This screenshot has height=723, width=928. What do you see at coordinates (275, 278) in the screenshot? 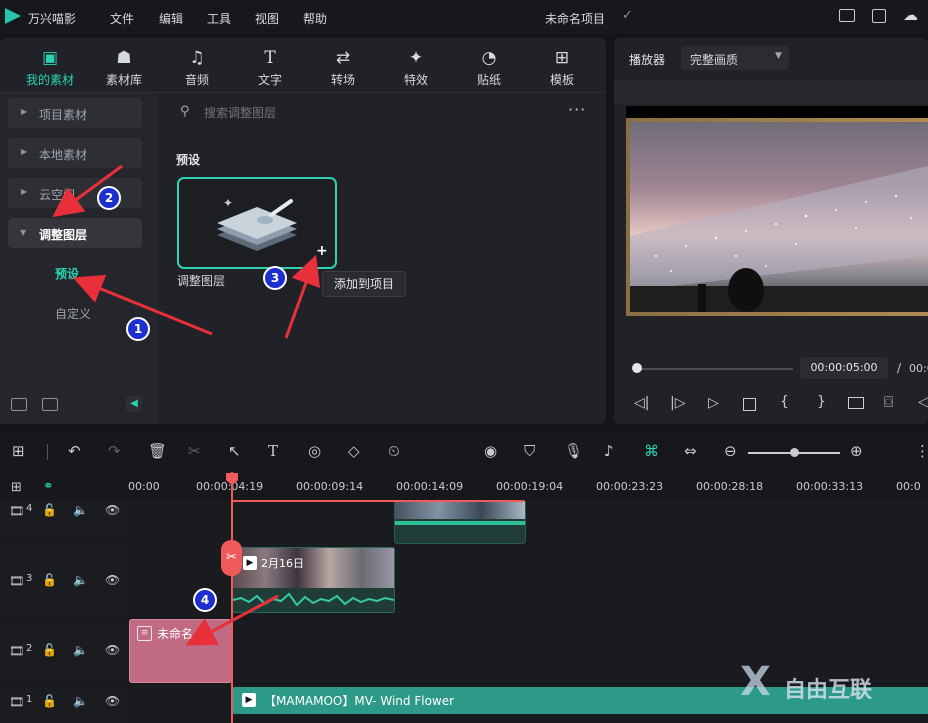
I see `annotation-badge-3: 3` at bounding box center [275, 278].